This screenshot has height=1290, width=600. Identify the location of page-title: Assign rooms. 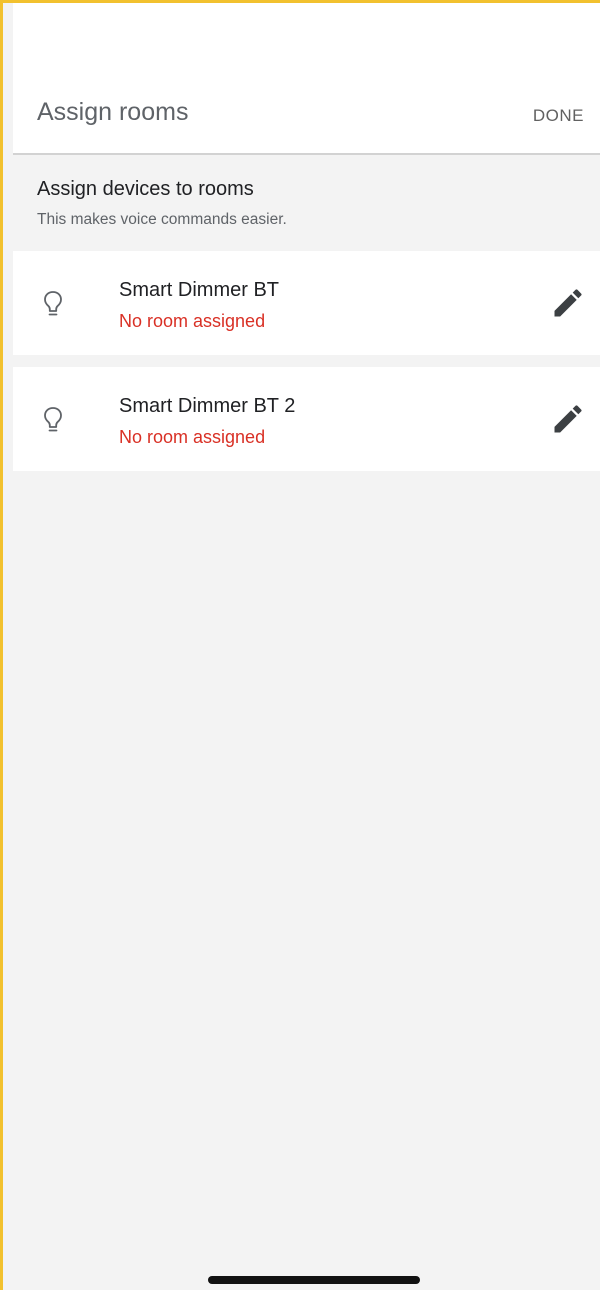
(113, 112).